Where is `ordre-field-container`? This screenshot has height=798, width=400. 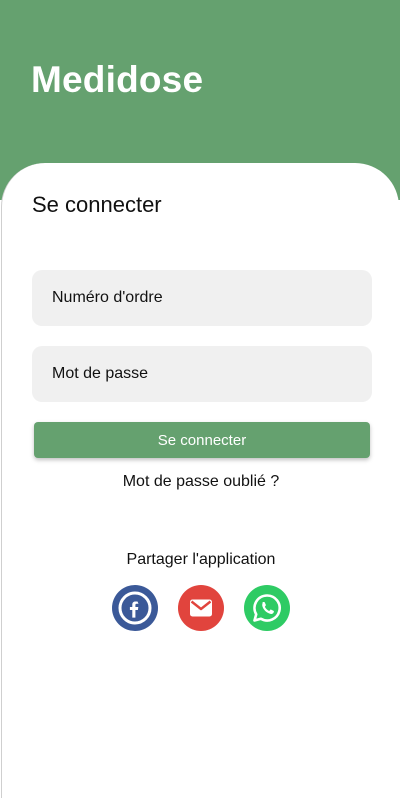
ordre-field-container is located at coordinates (202, 298).